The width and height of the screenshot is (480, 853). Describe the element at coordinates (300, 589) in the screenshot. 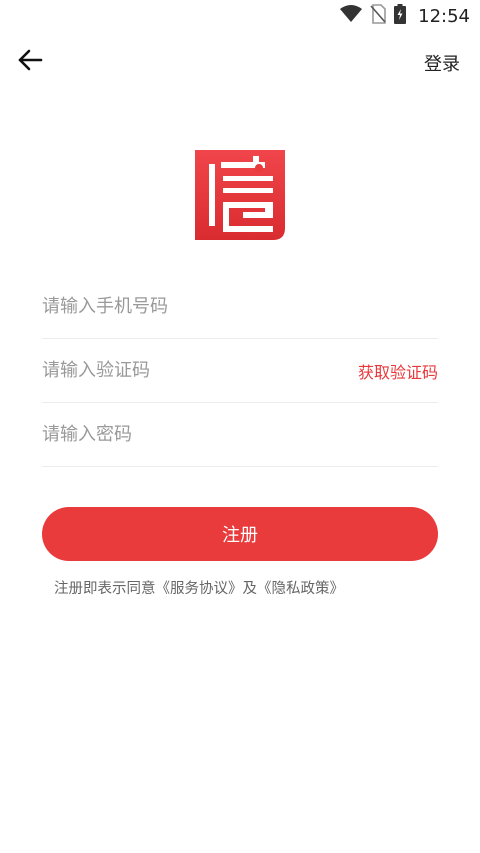

I see `privacy-policy-link: 《隐私政策》` at that location.